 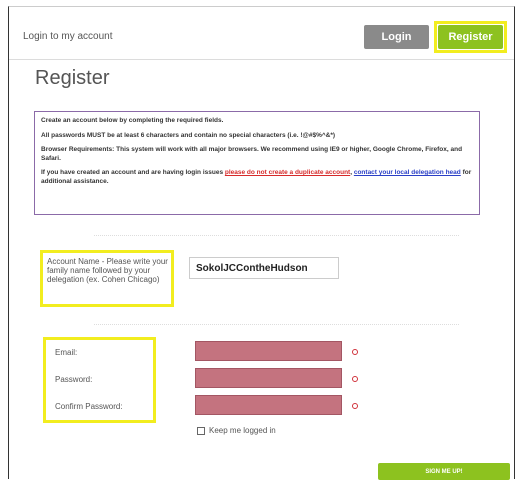 I want to click on register-button: Register, so click(x=470, y=37).